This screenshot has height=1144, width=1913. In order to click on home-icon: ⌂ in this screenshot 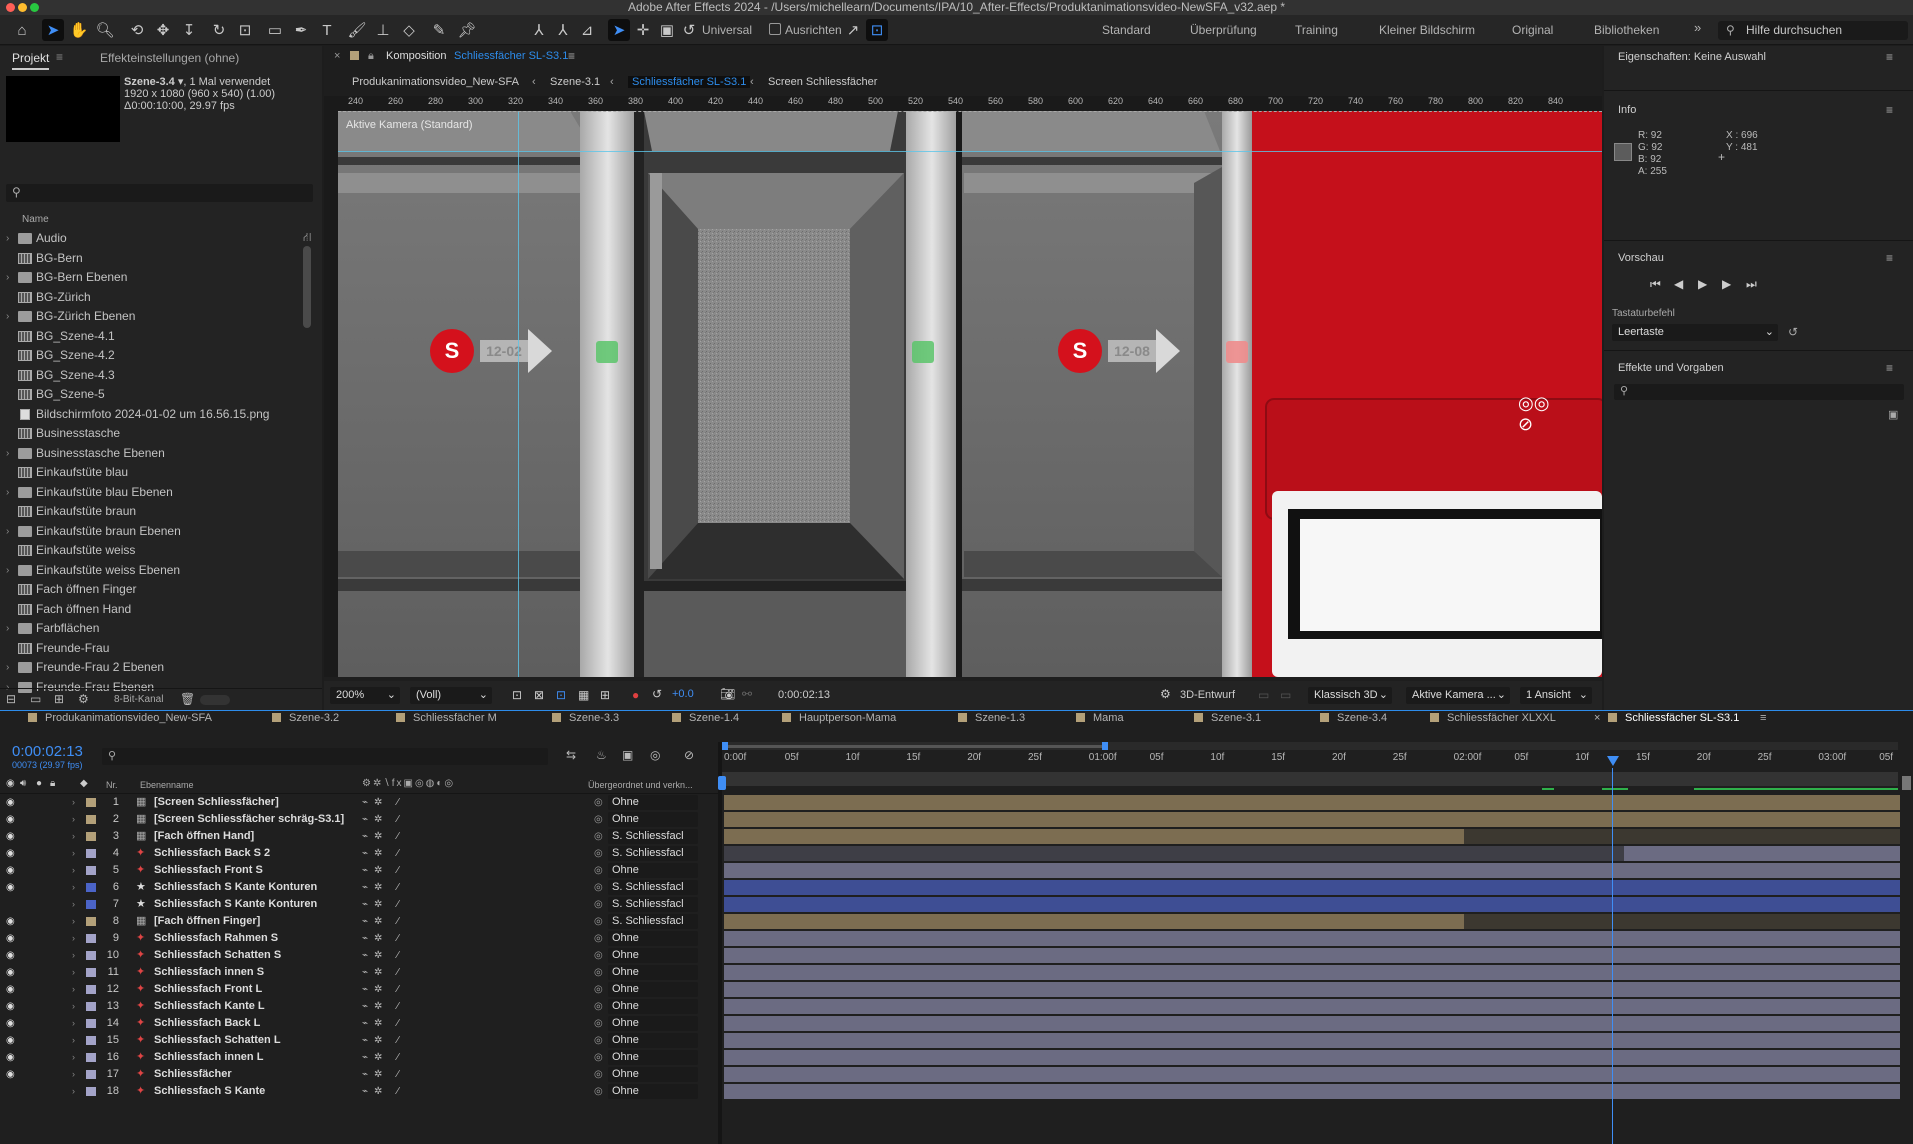, I will do `click(22, 30)`.